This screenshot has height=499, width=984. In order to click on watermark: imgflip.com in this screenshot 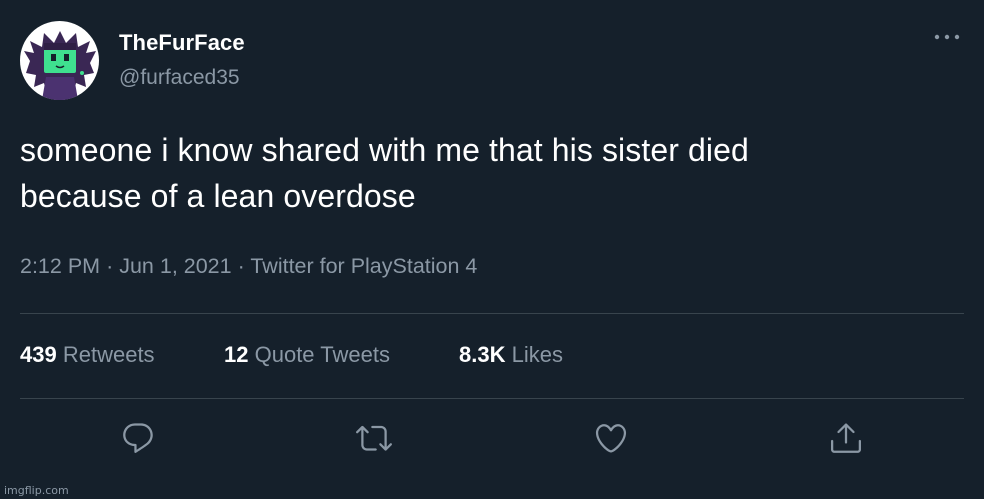, I will do `click(36, 490)`.